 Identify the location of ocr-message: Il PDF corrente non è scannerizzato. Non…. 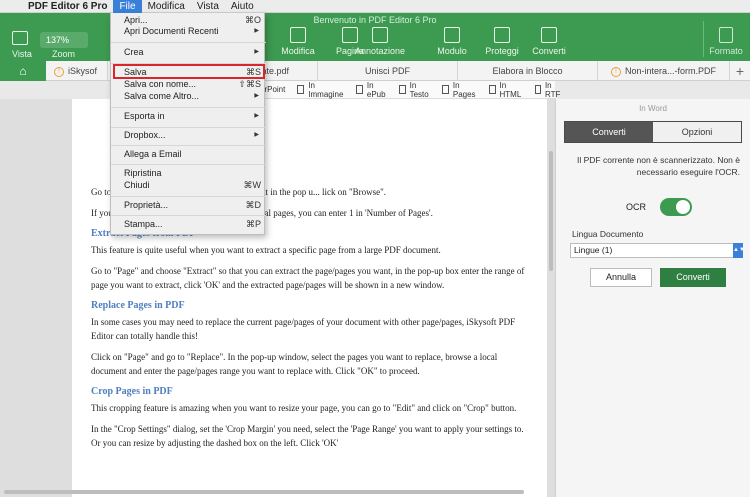
(658, 166).